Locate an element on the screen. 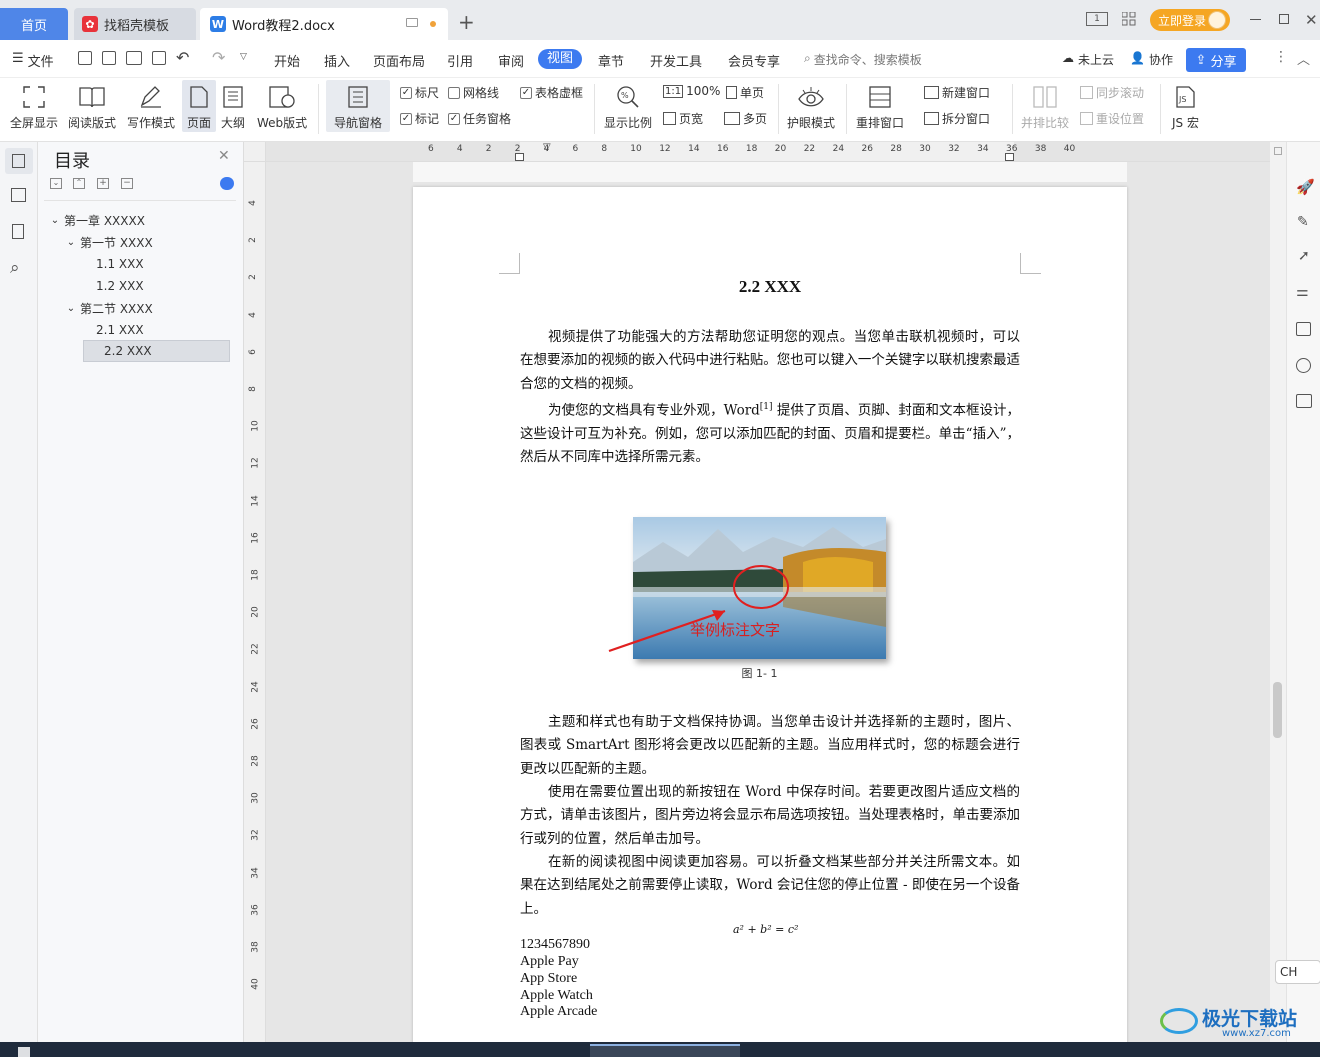 The width and height of the screenshot is (1320, 1057). redo-icon: ↷ is located at coordinates (218, 57).